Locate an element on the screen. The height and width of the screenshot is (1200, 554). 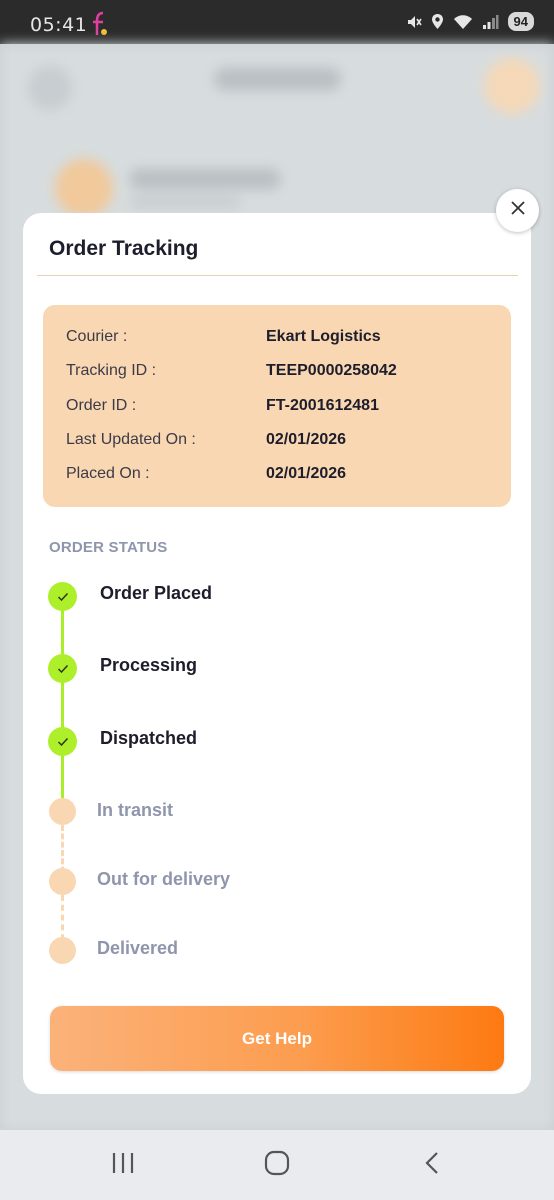
step-label-in-transit: In transit is located at coordinates (135, 810).